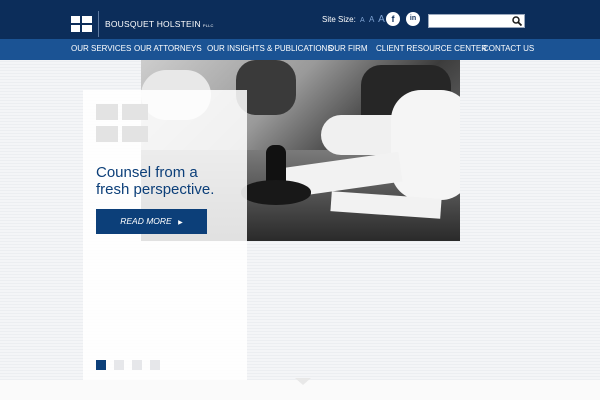 Image resolution: width=600 pixels, height=400 pixels. I want to click on logo-divider, so click(98, 24).